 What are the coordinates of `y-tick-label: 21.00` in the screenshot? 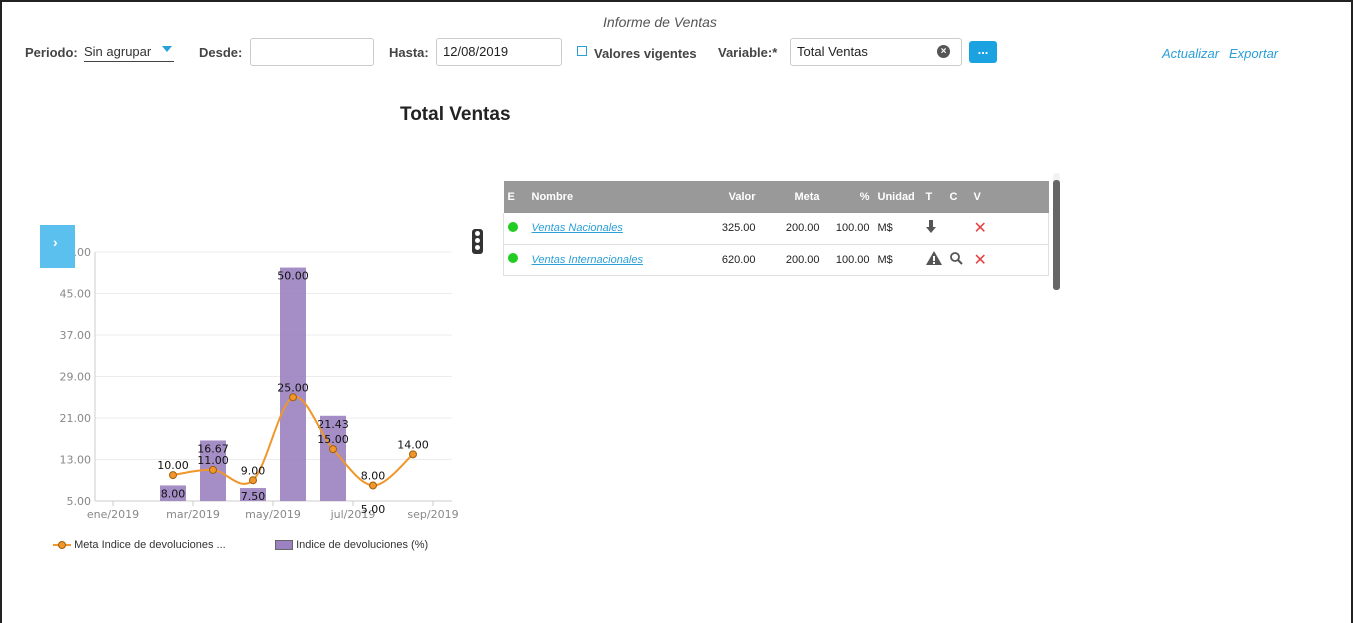 It's located at (76, 418).